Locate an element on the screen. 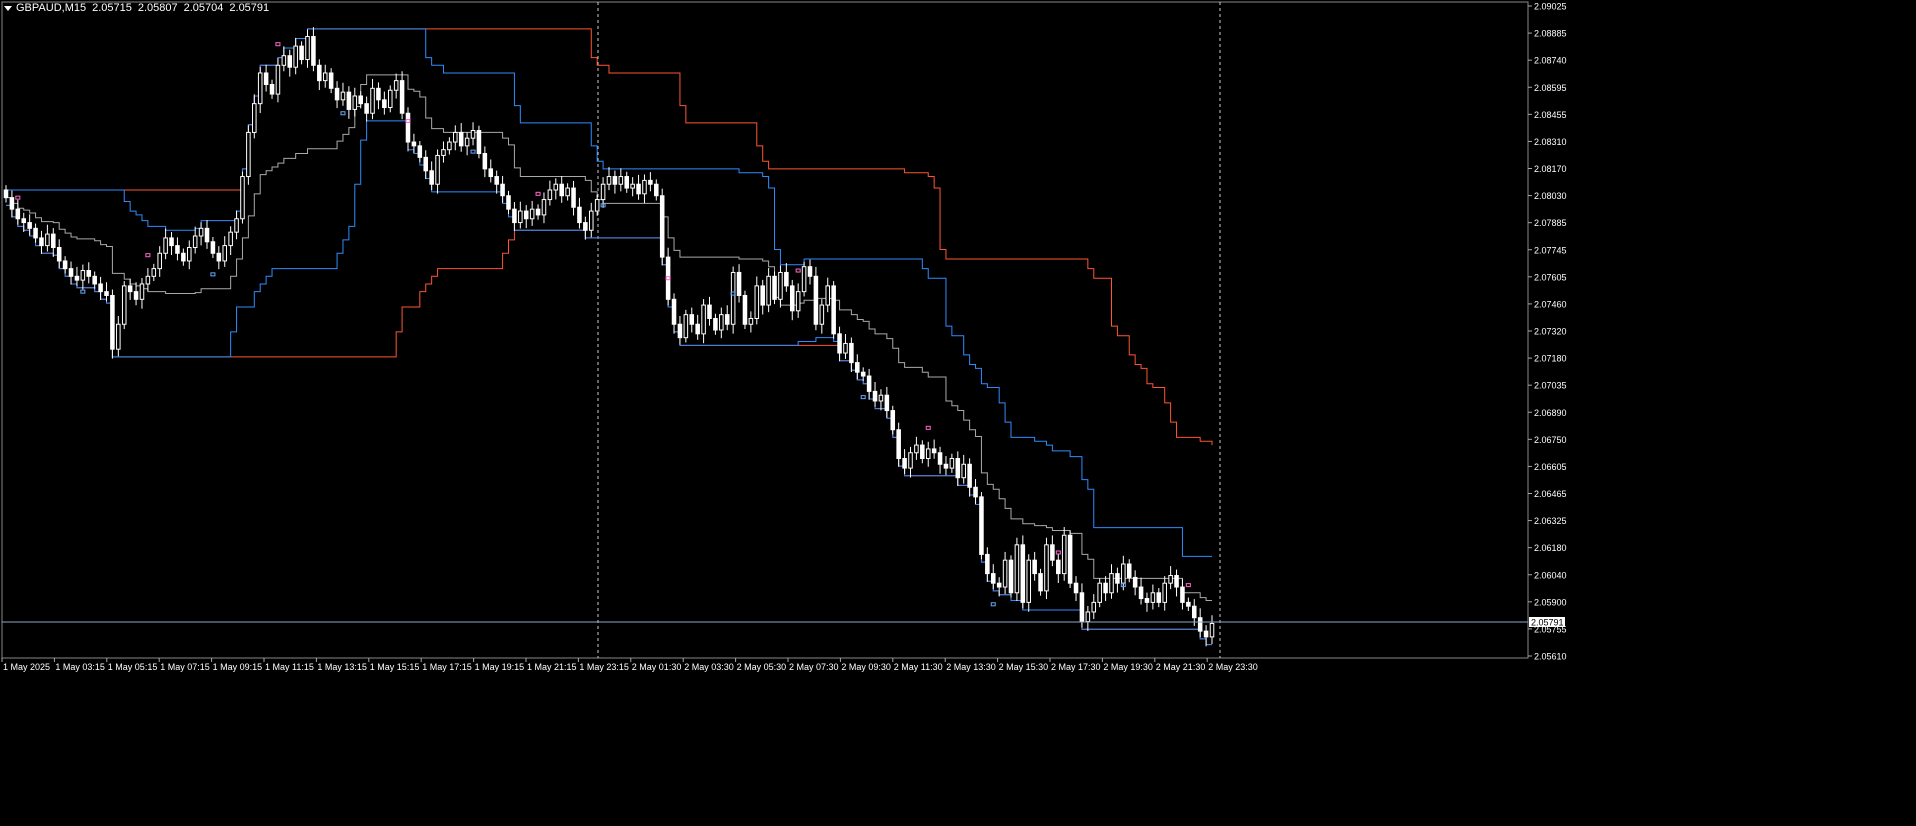  x-tick-label: 1 May 13:15 is located at coordinates (342, 667).